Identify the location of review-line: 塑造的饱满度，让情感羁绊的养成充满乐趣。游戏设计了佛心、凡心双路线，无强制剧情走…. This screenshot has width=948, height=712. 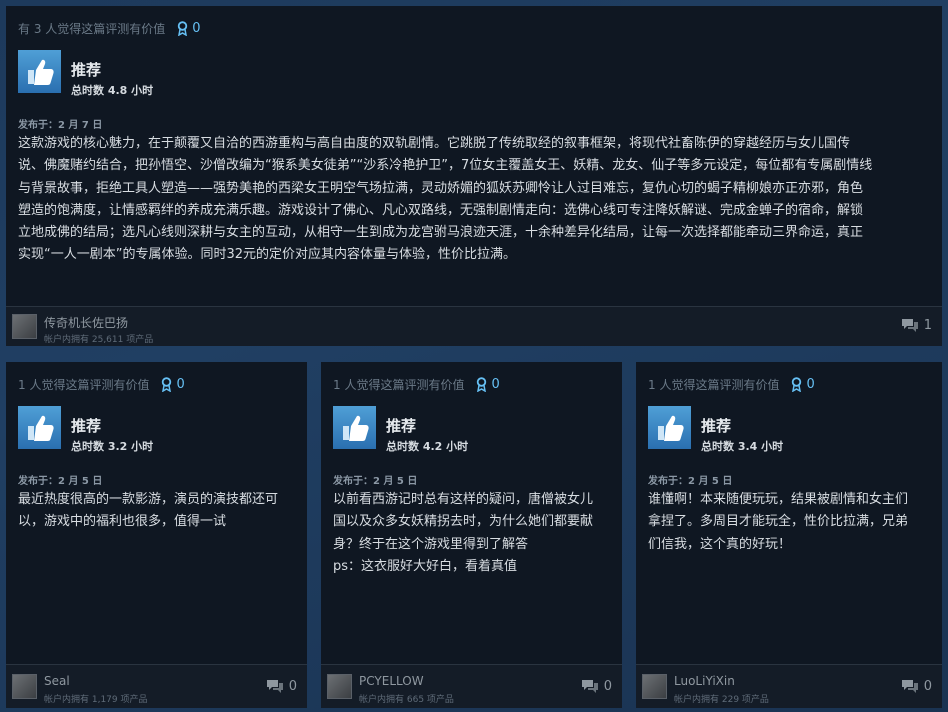
(441, 210).